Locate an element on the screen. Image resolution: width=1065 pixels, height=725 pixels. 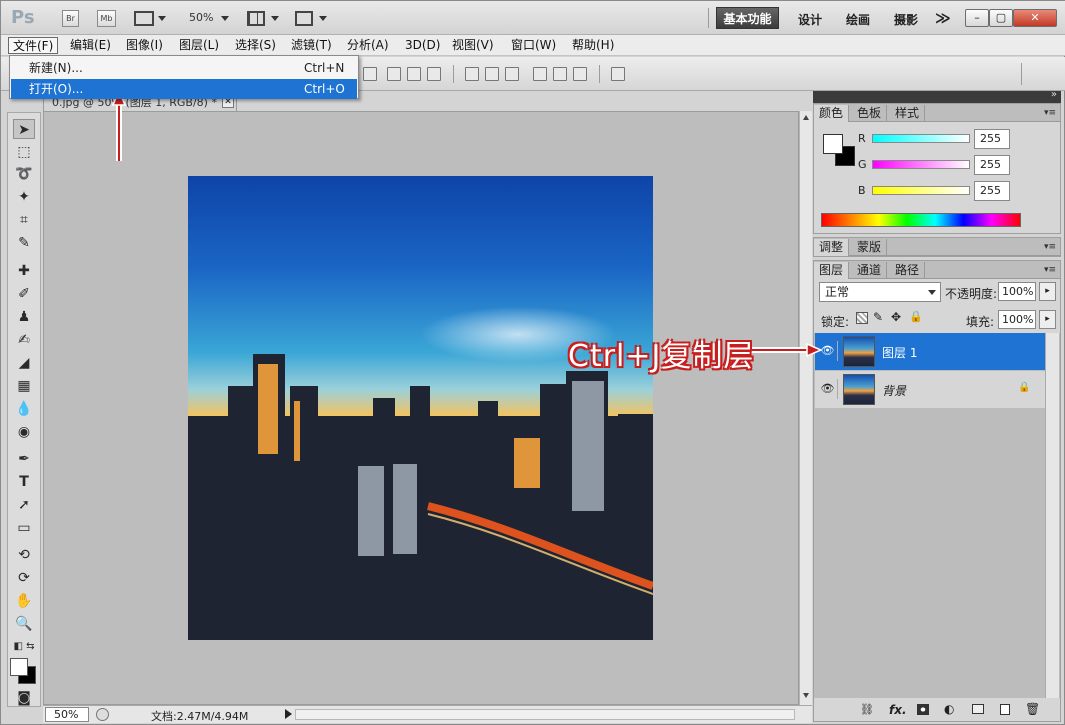
brush-tool-icon: ✐ is located at coordinates (24, 294).